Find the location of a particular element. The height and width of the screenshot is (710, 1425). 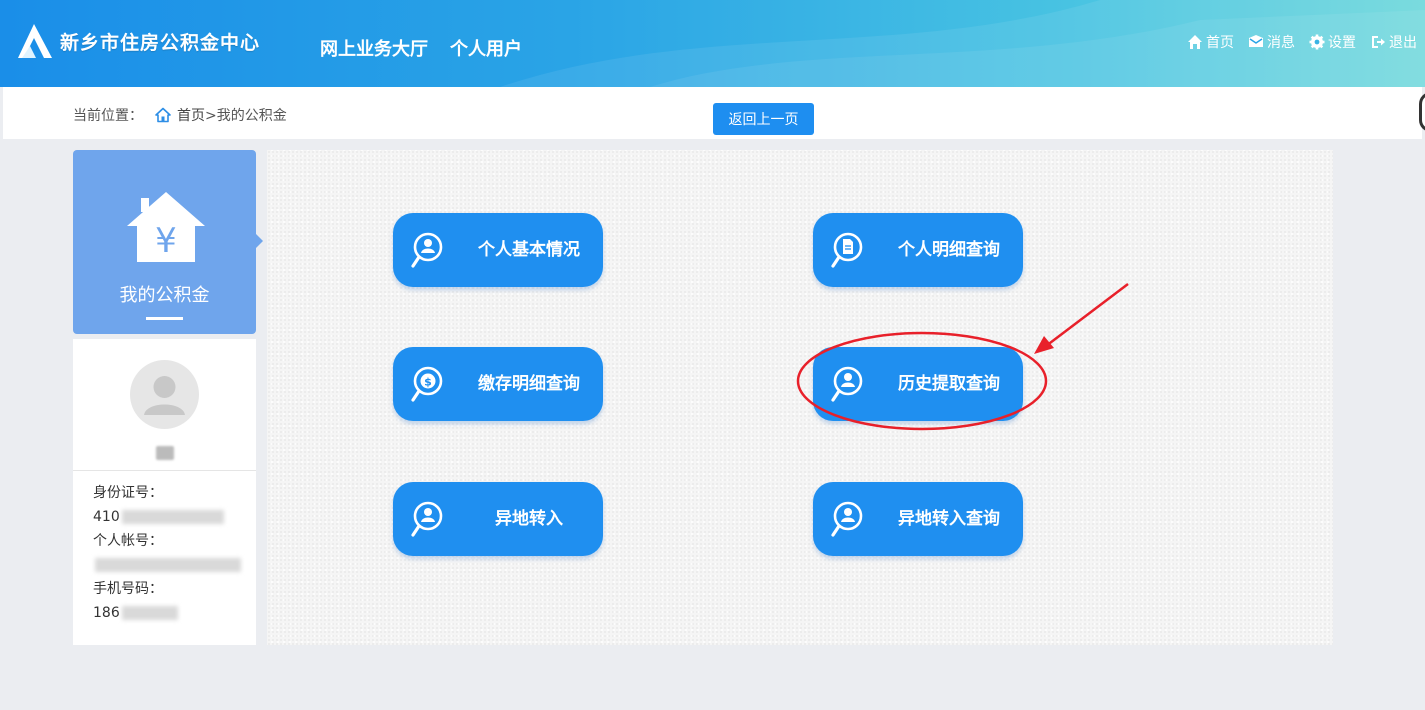

tile-remote-transfer-in: 异地转入 is located at coordinates (498, 519).